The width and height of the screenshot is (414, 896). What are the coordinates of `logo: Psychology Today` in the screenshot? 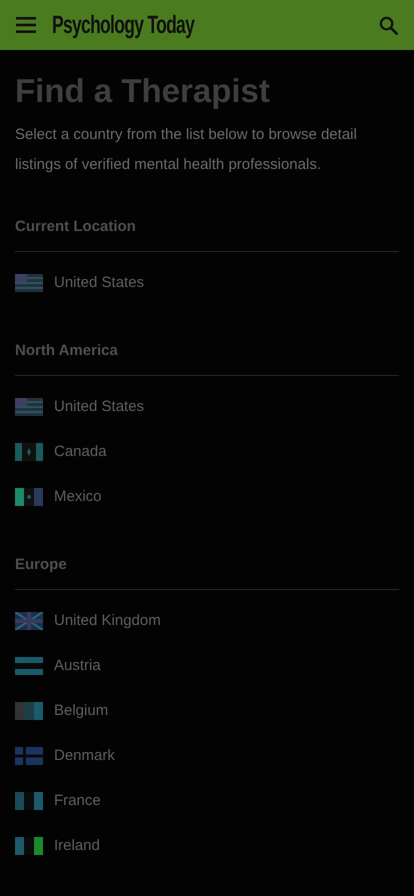 It's located at (123, 25).